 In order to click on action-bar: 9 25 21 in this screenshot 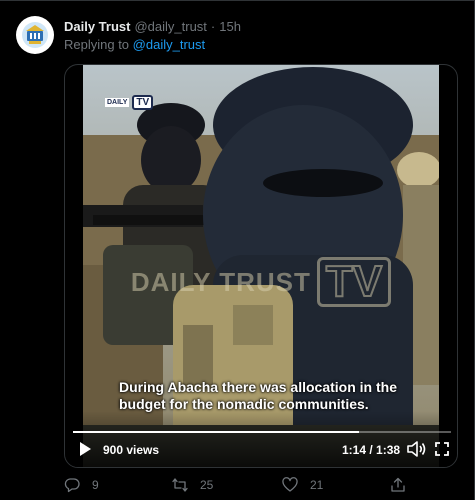, I will do `click(264, 486)`.